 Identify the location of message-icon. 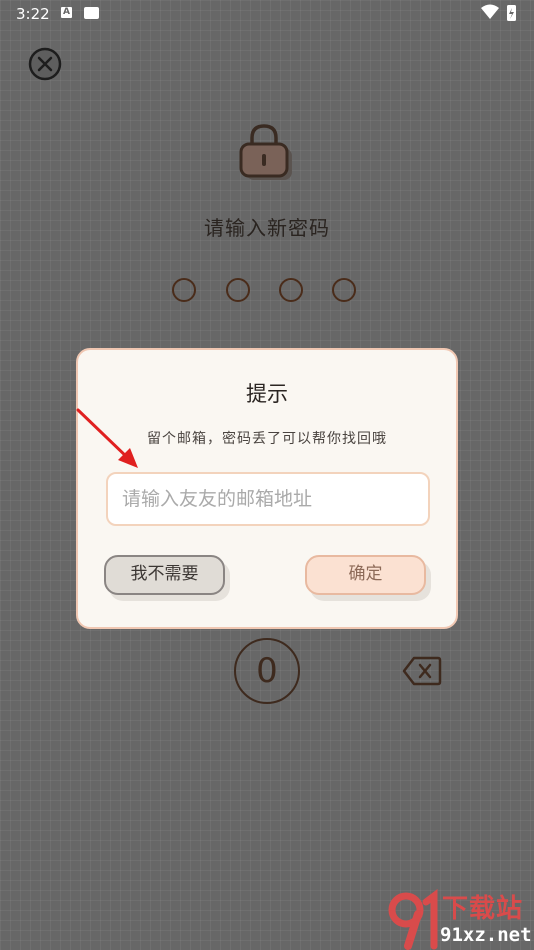
(91, 13).